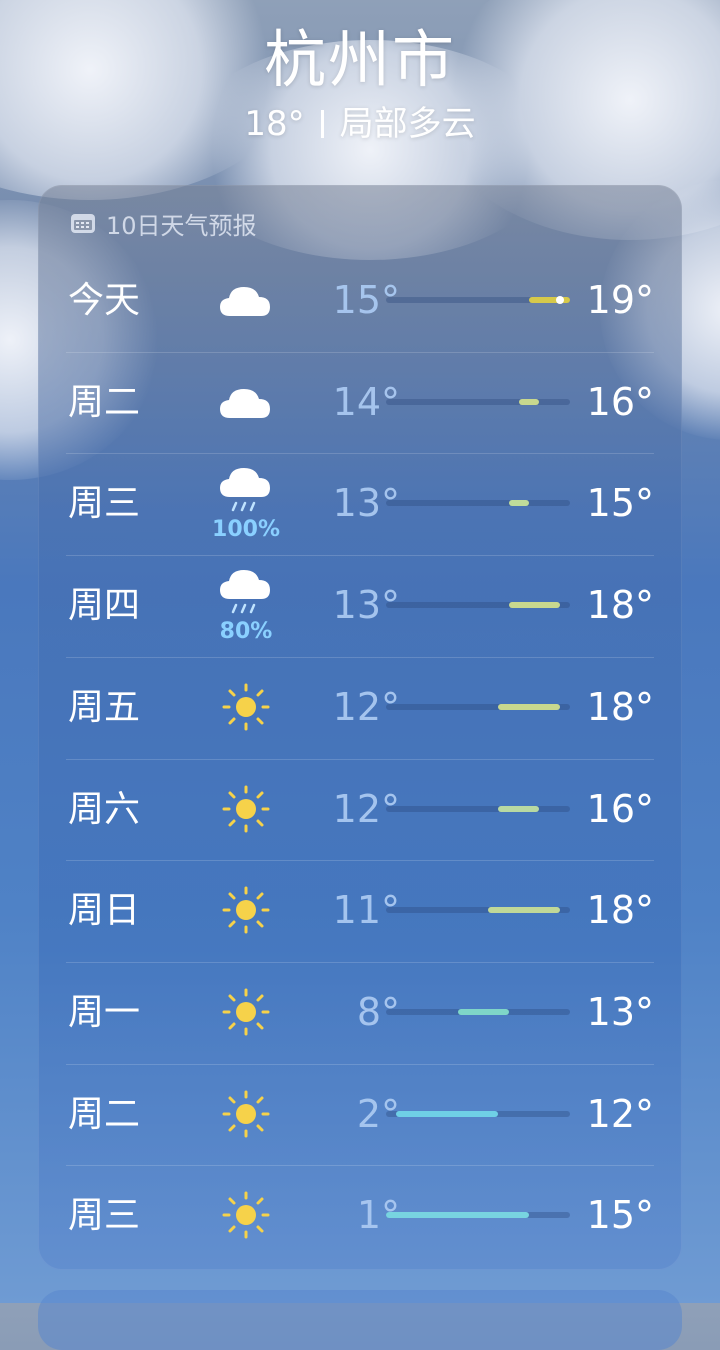 The image size is (720, 1350). I want to click on location-header: 杭州市 18° 局部多云, so click(360, 84).